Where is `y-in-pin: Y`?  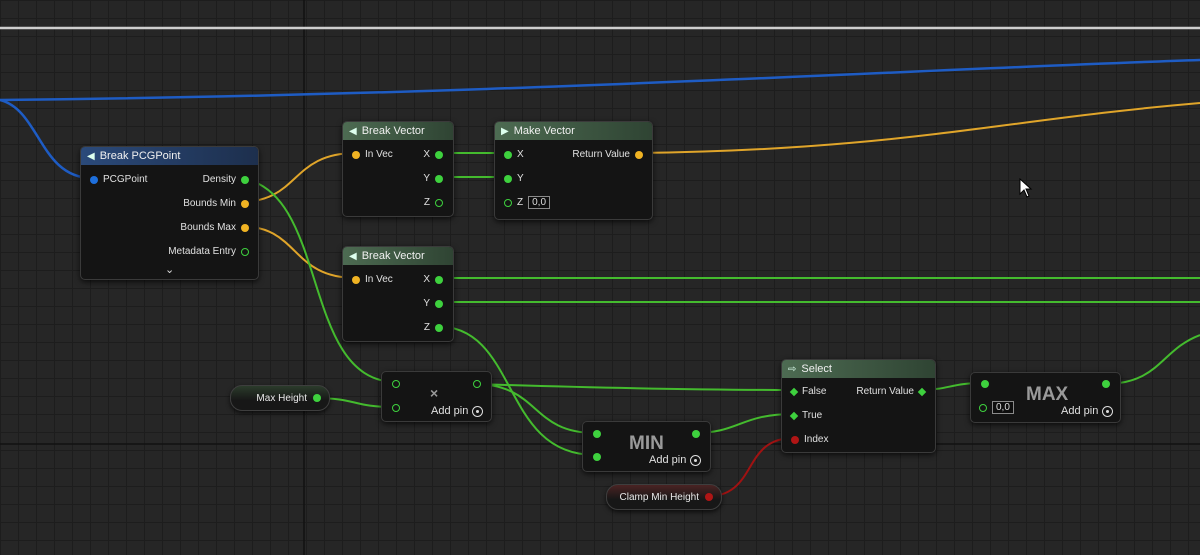 y-in-pin: Y is located at coordinates (514, 178).